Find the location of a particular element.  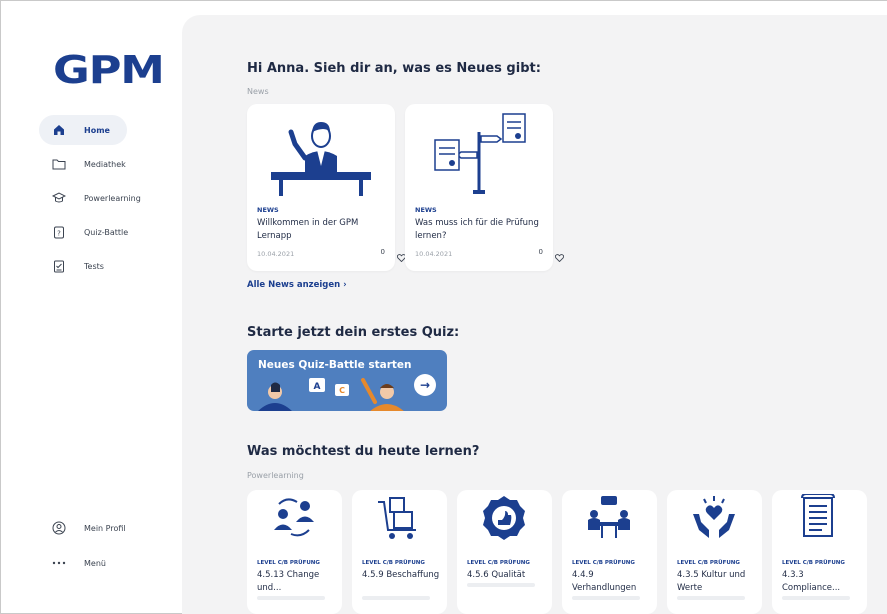

learn-heading: Was möchtest du heute lernen? is located at coordinates (363, 451).